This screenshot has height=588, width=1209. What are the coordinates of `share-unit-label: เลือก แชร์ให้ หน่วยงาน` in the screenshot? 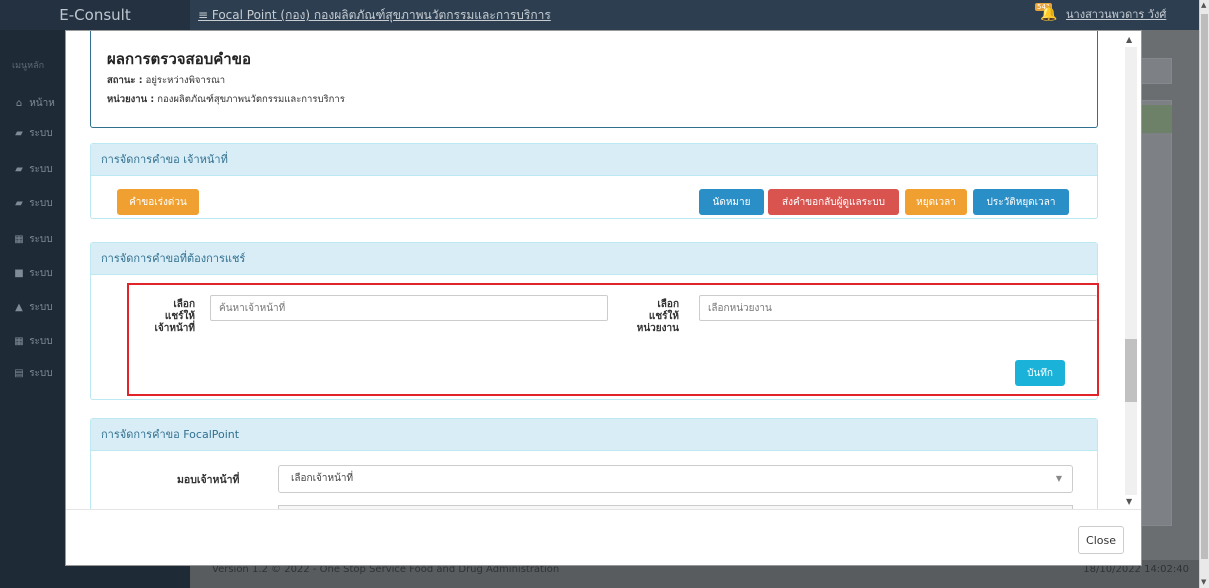 It's located at (657, 316).